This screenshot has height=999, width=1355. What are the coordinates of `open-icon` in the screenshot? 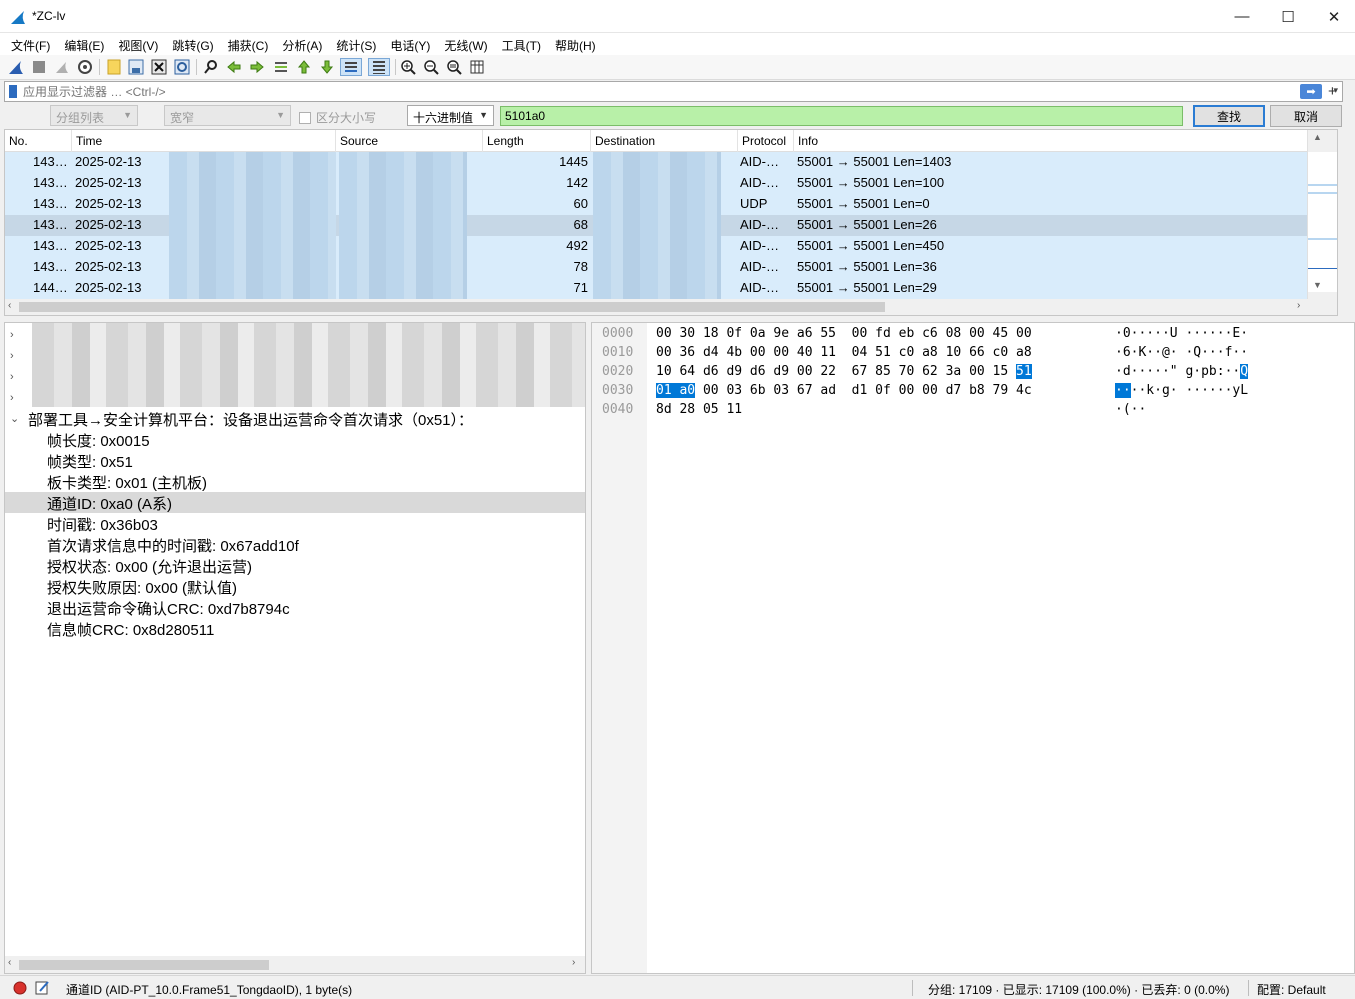 It's located at (114, 67).